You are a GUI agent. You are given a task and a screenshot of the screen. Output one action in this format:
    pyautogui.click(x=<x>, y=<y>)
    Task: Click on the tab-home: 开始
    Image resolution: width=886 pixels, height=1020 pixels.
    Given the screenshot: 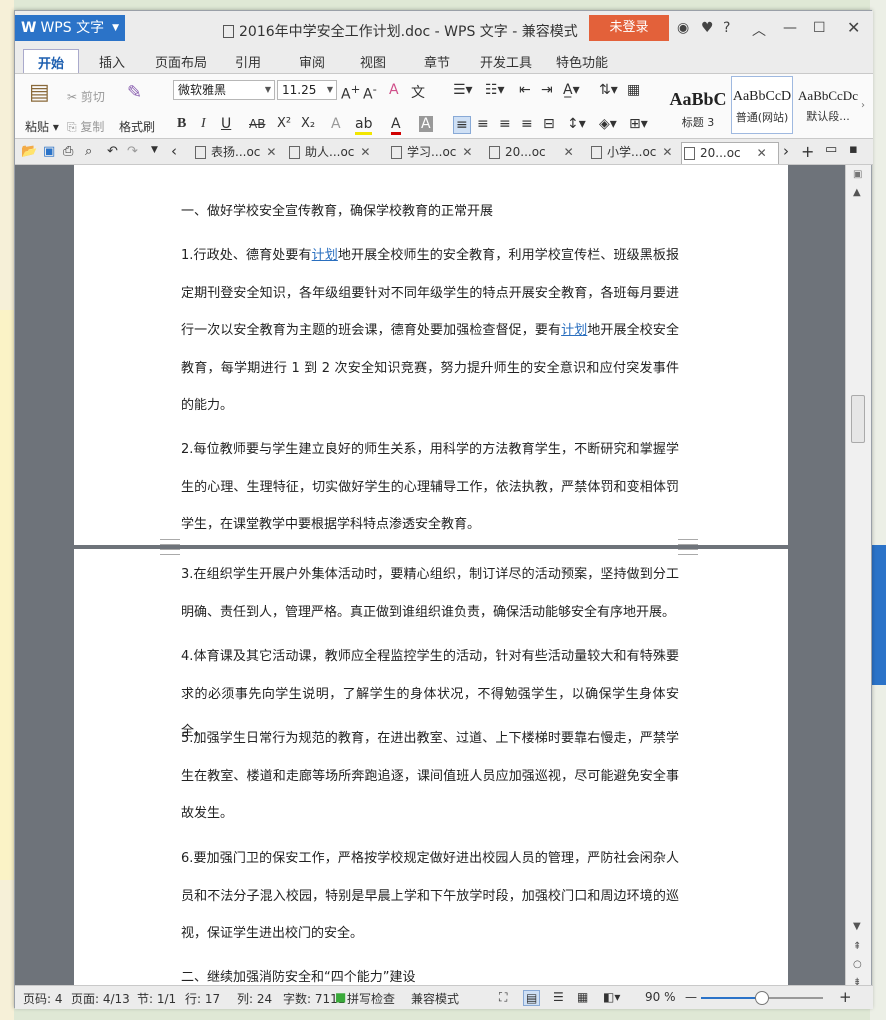 What is the action you would take?
    pyautogui.click(x=51, y=61)
    